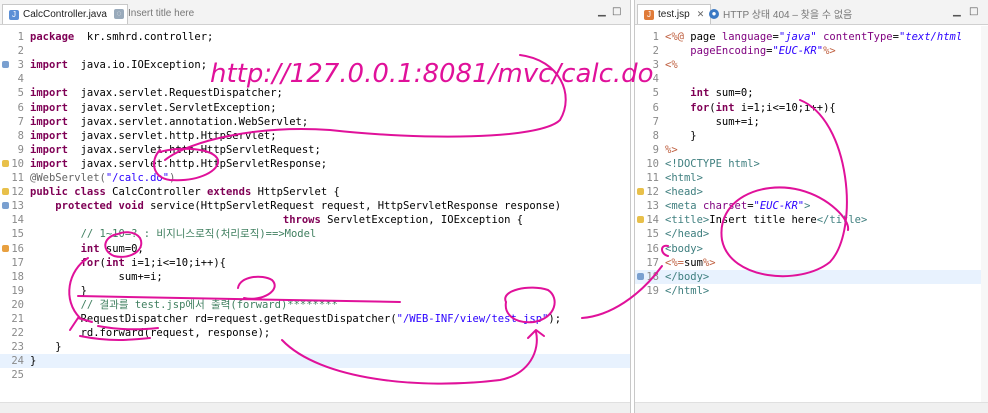 The width and height of the screenshot is (988, 413). Describe the element at coordinates (674, 14) in the screenshot. I see `tab-test-jsp: J test.jsp ✕` at that location.